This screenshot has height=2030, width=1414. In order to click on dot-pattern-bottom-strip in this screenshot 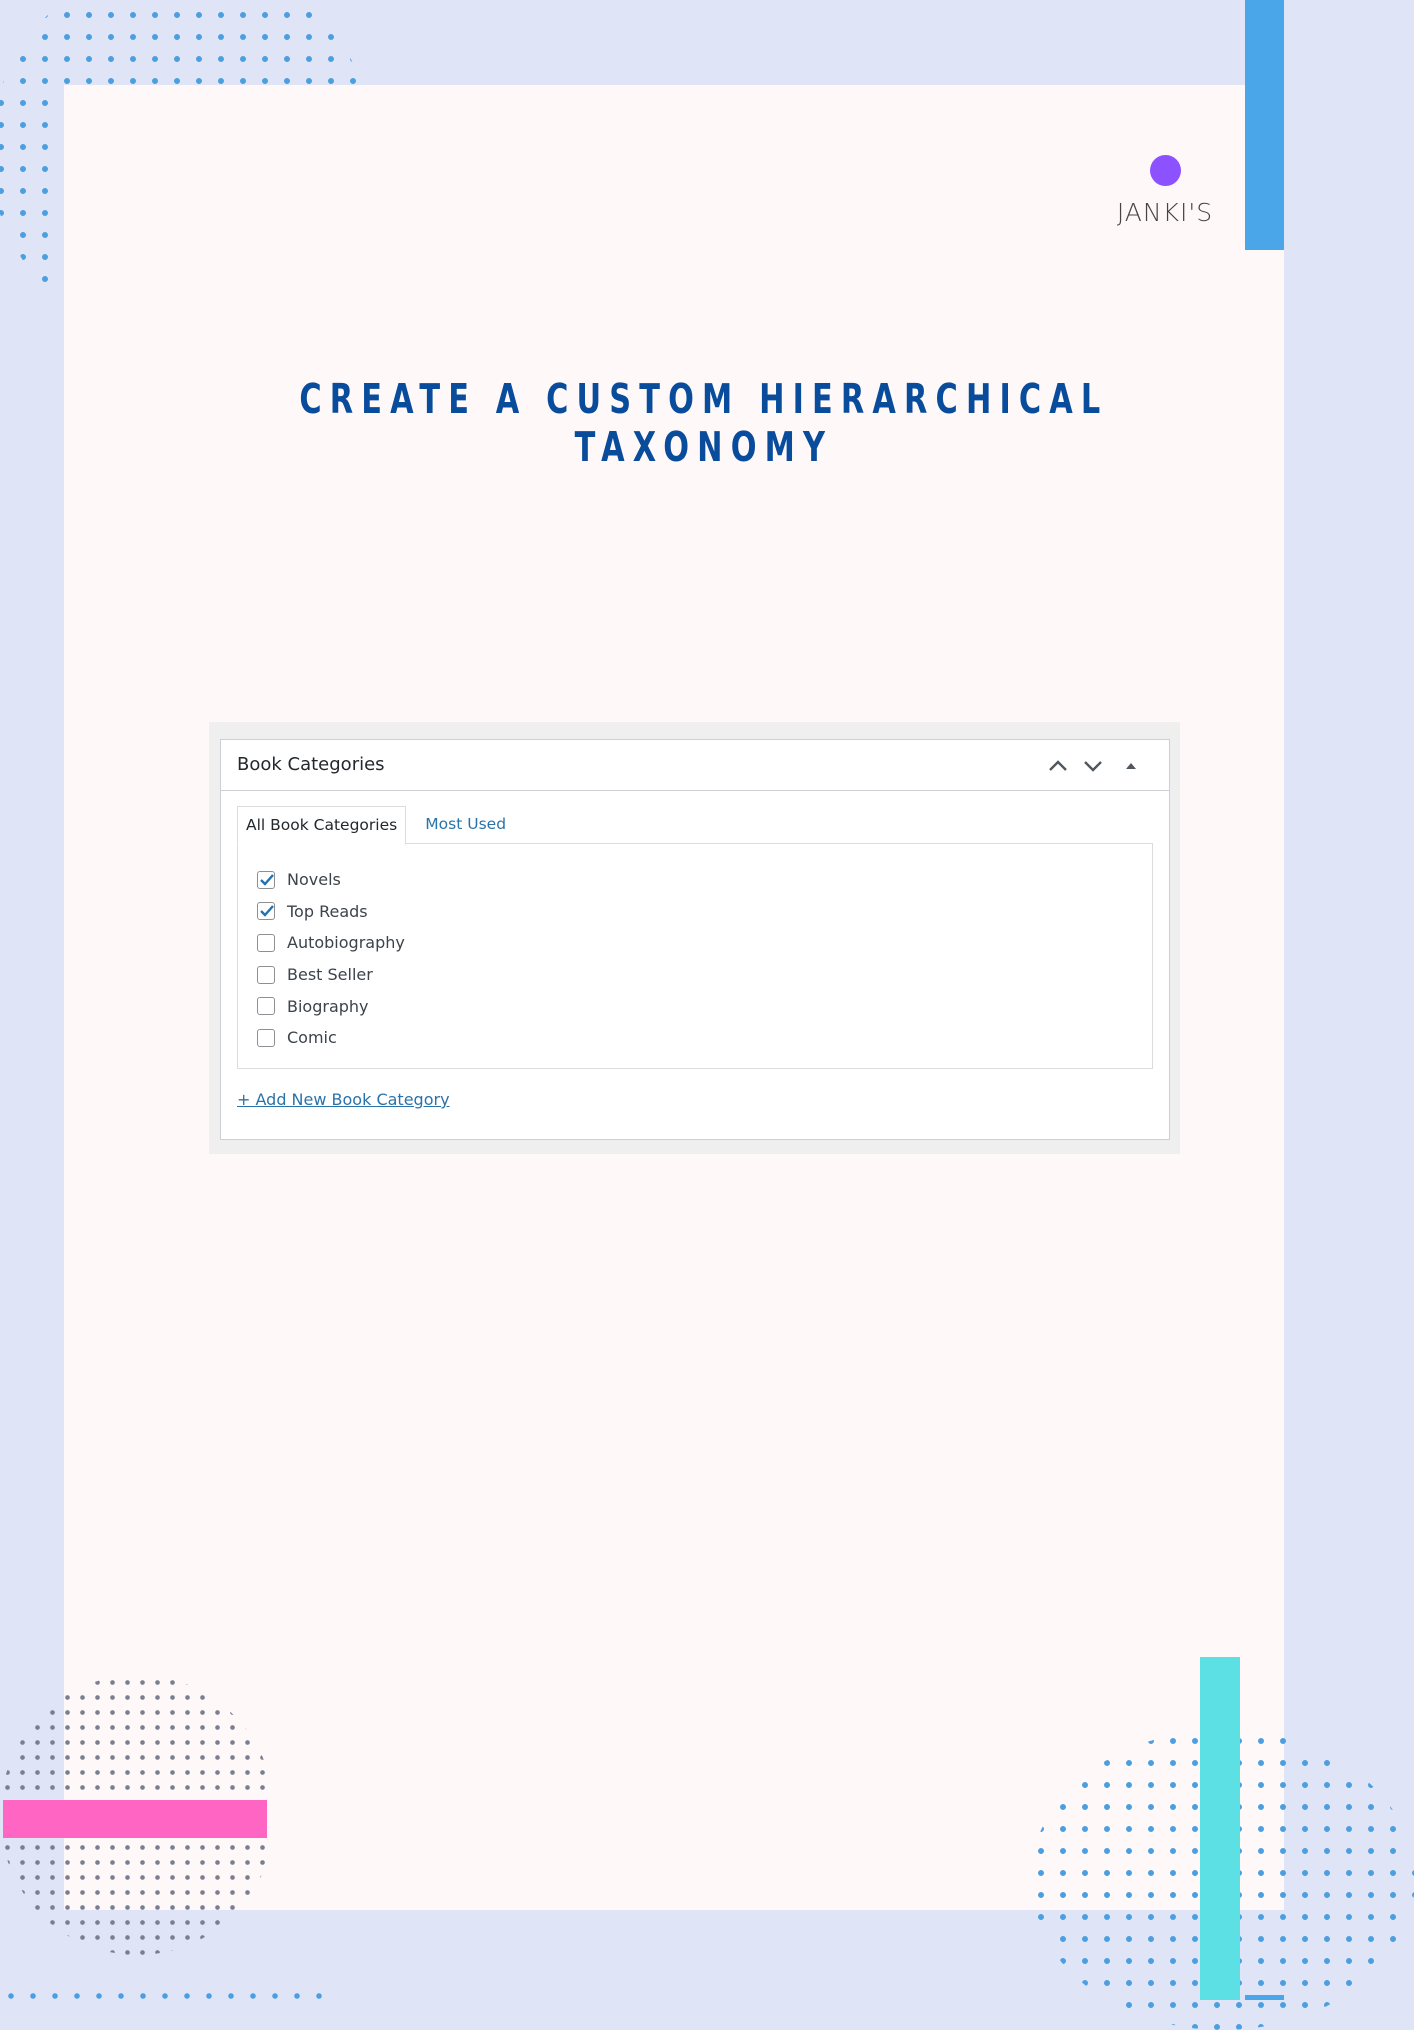, I will do `click(165, 1992)`.